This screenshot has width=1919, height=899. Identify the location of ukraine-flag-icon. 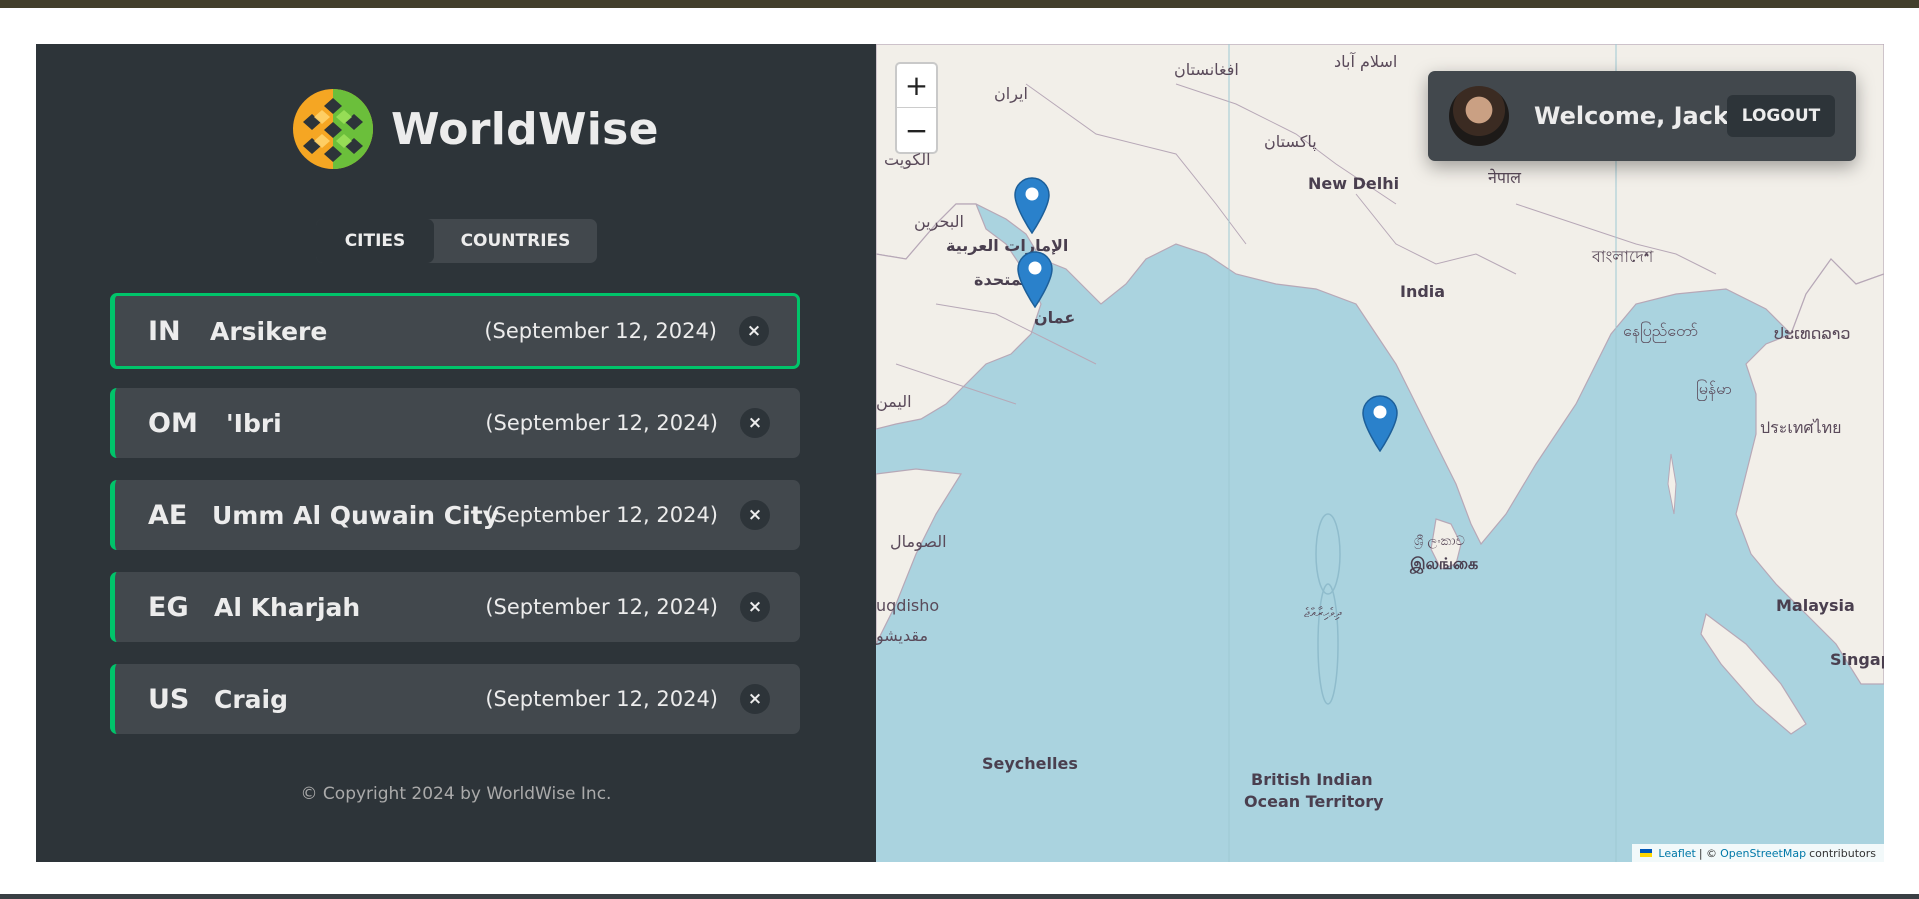
(1646, 853).